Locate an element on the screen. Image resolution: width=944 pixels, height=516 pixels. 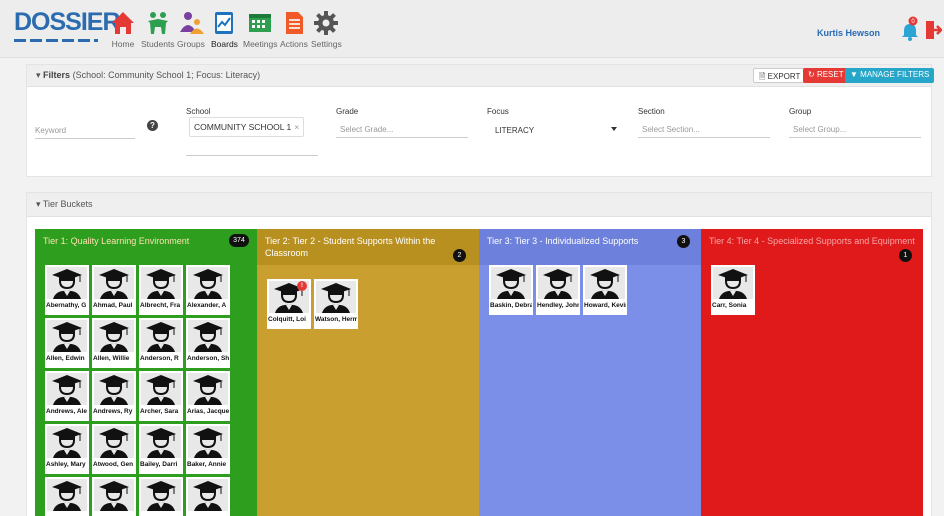
student-name: Ahmad, Paul is located at coordinates (113, 305).